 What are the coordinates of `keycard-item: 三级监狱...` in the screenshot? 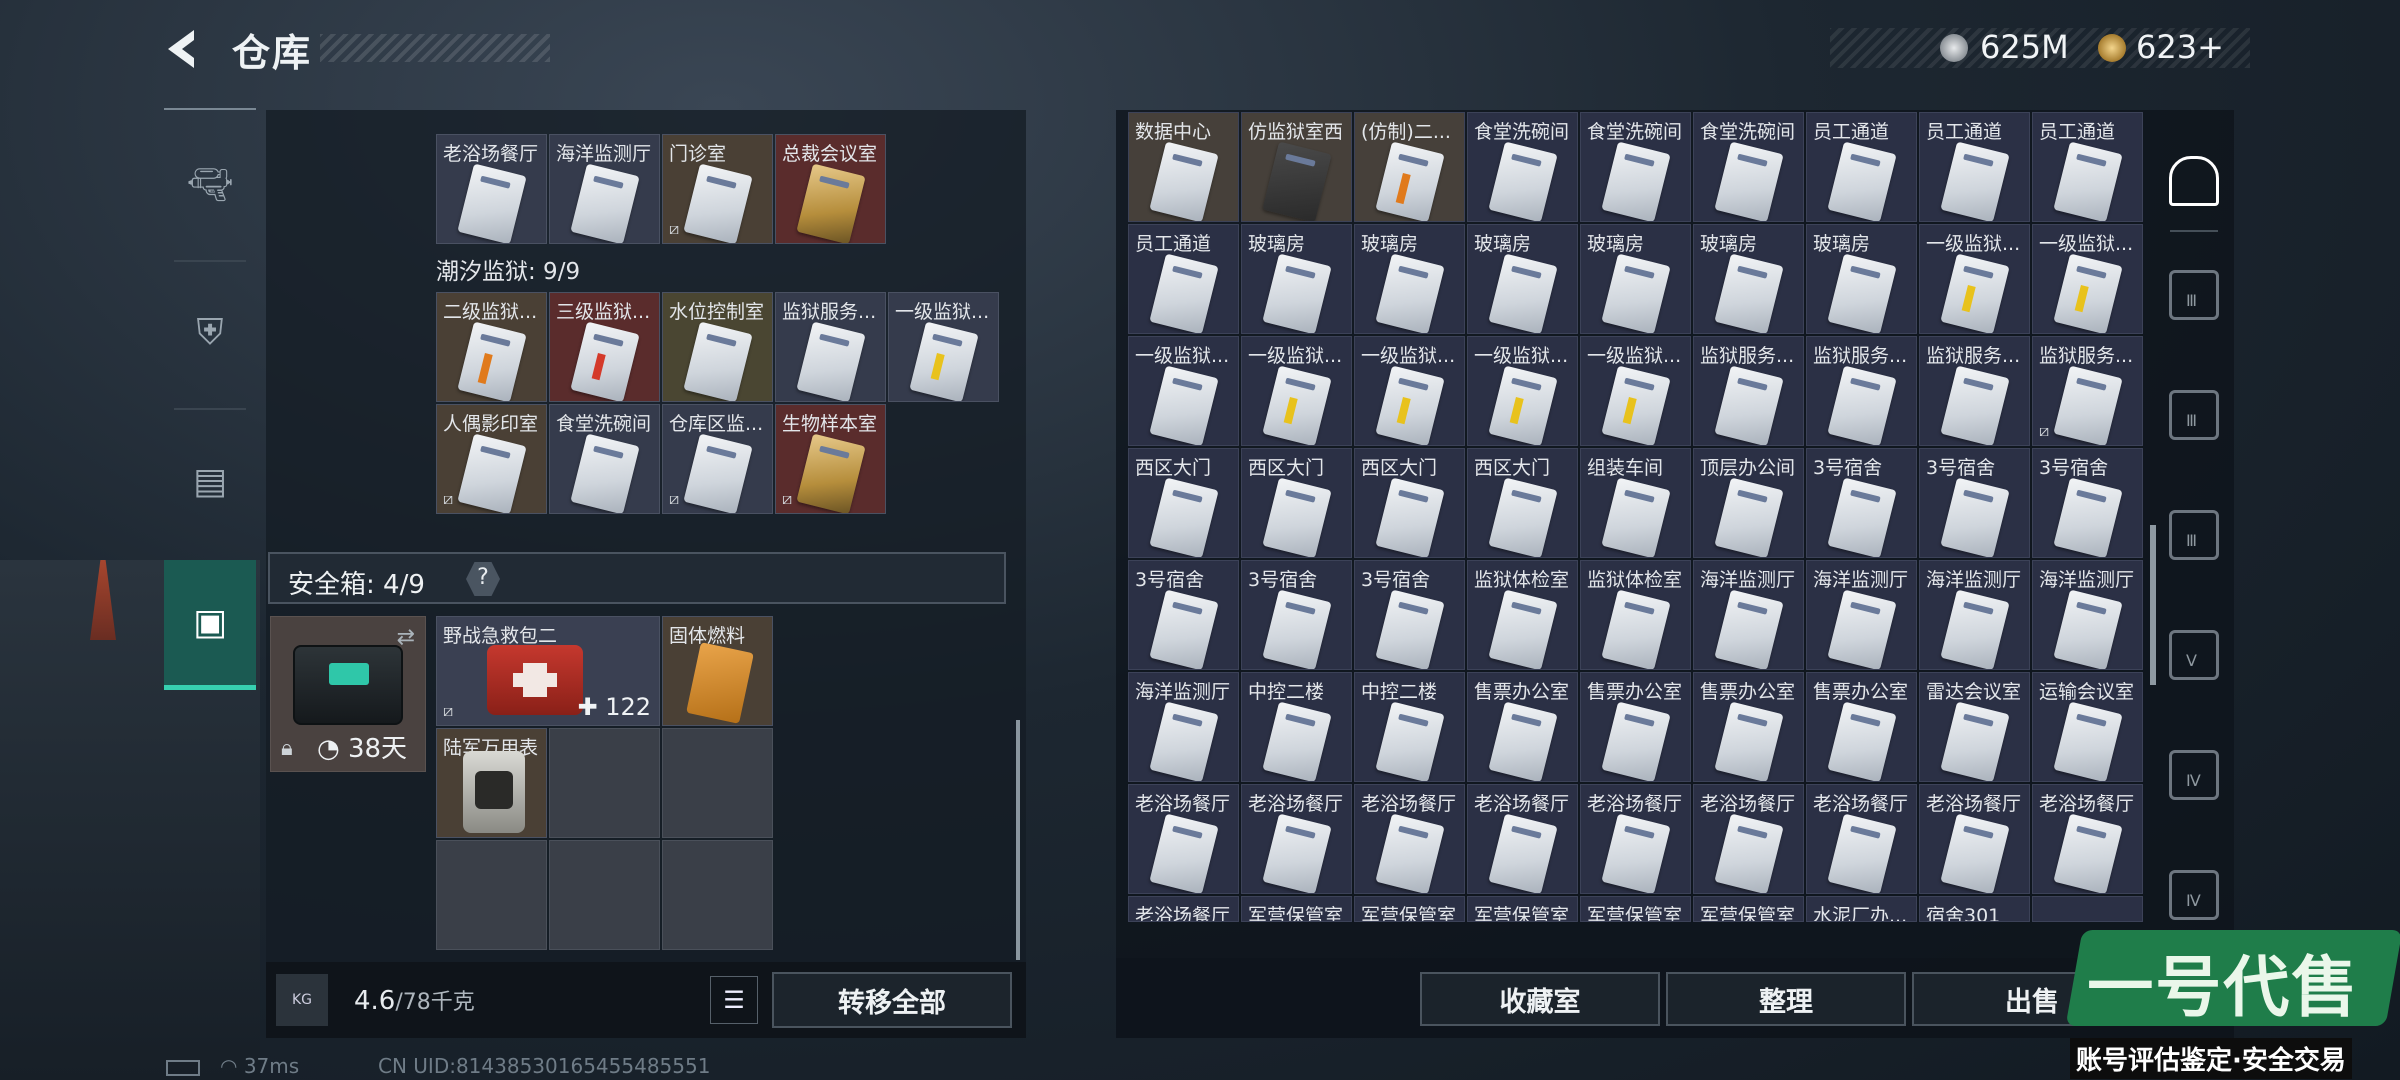 It's located at (604, 347).